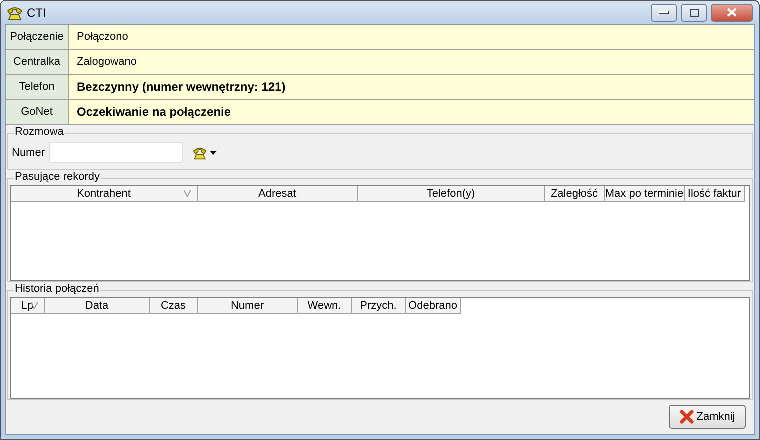  What do you see at coordinates (411, 87) in the screenshot?
I see `status-value: Bezczynny (numer wewnętrzny: 121)` at bounding box center [411, 87].